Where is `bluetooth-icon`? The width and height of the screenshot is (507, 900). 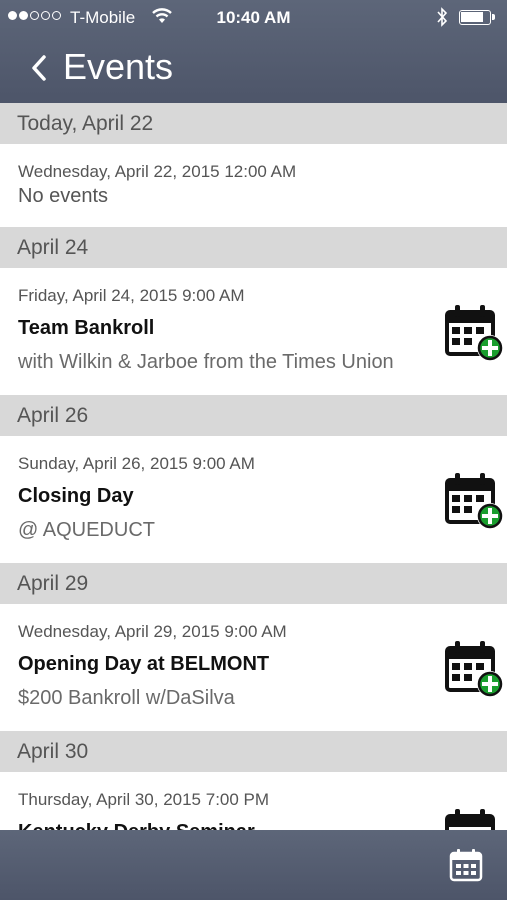 bluetooth-icon is located at coordinates (442, 17).